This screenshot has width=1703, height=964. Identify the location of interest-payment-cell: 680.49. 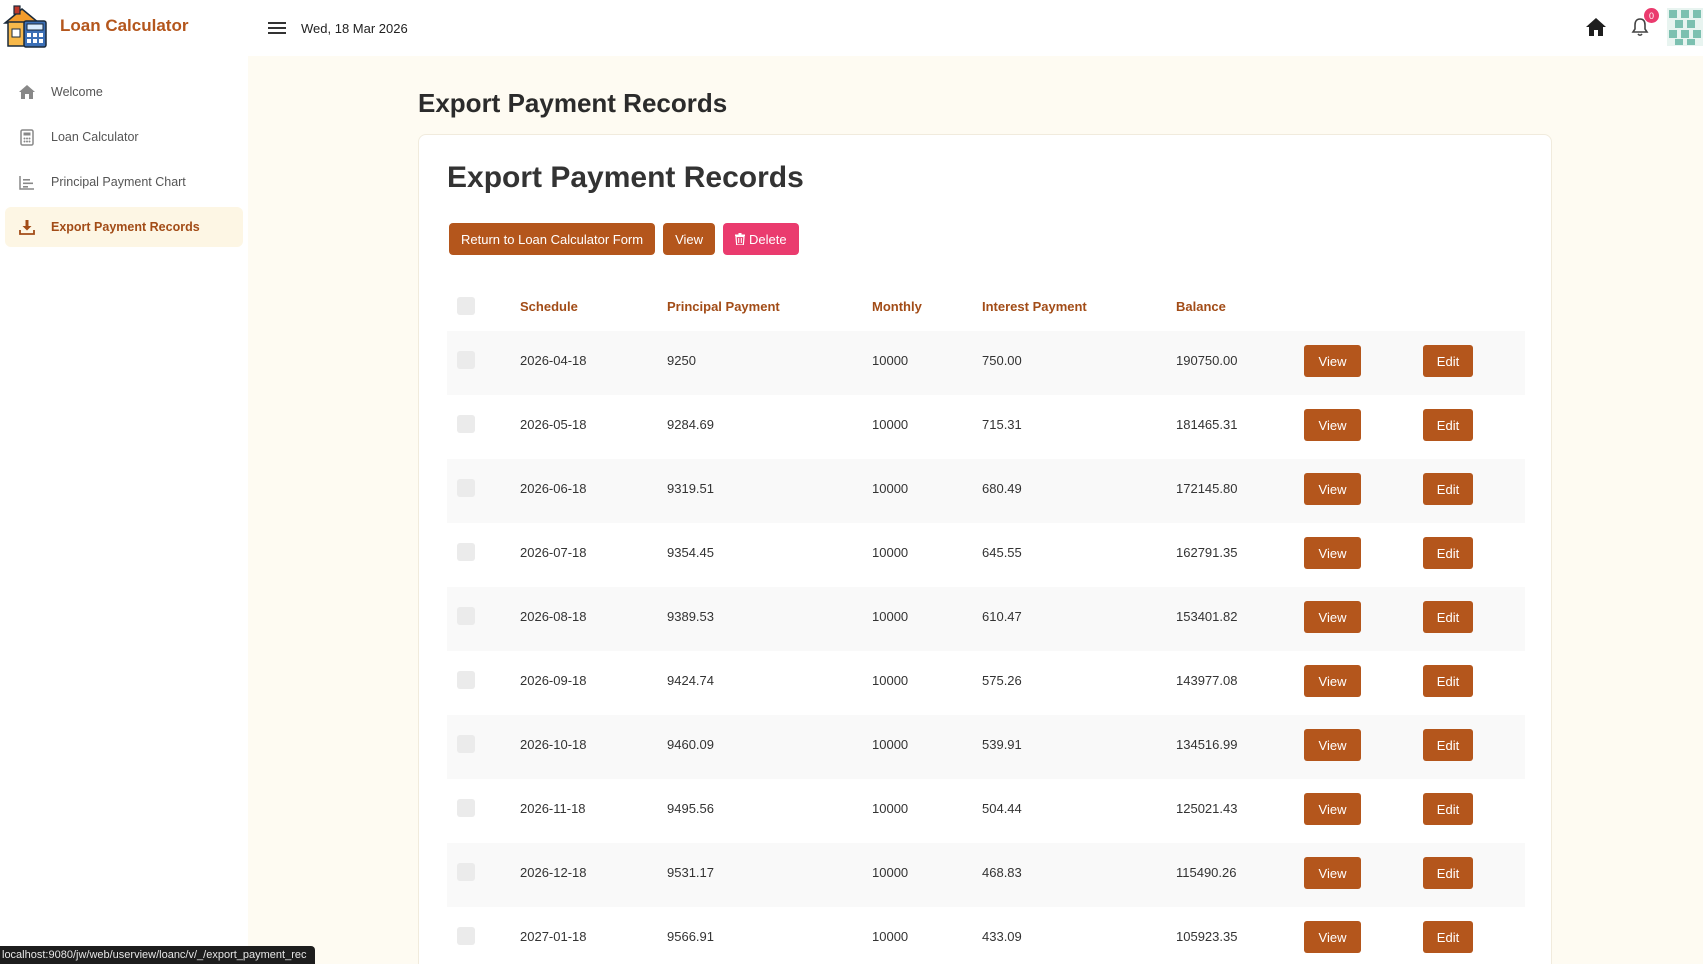
(1002, 488).